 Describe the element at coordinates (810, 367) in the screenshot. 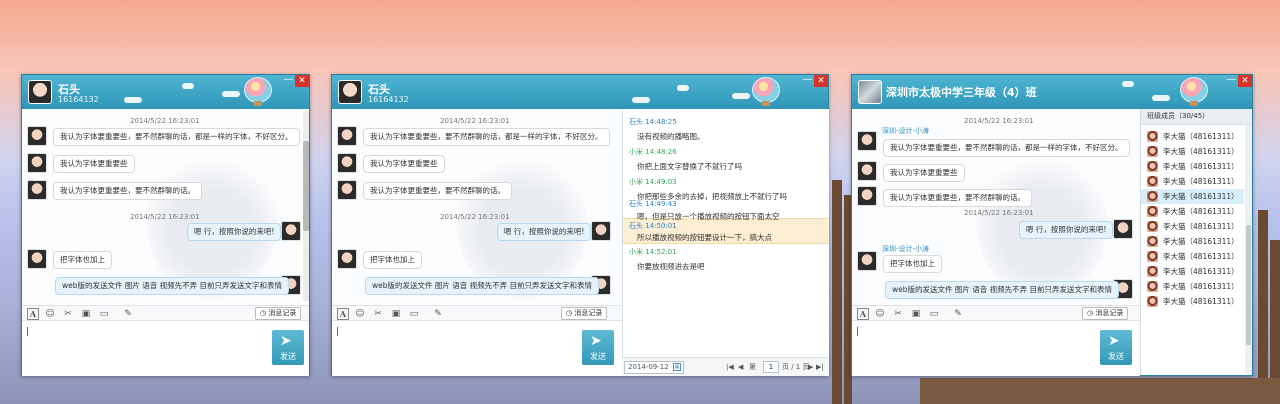

I see `next-page-button: ▶` at that location.